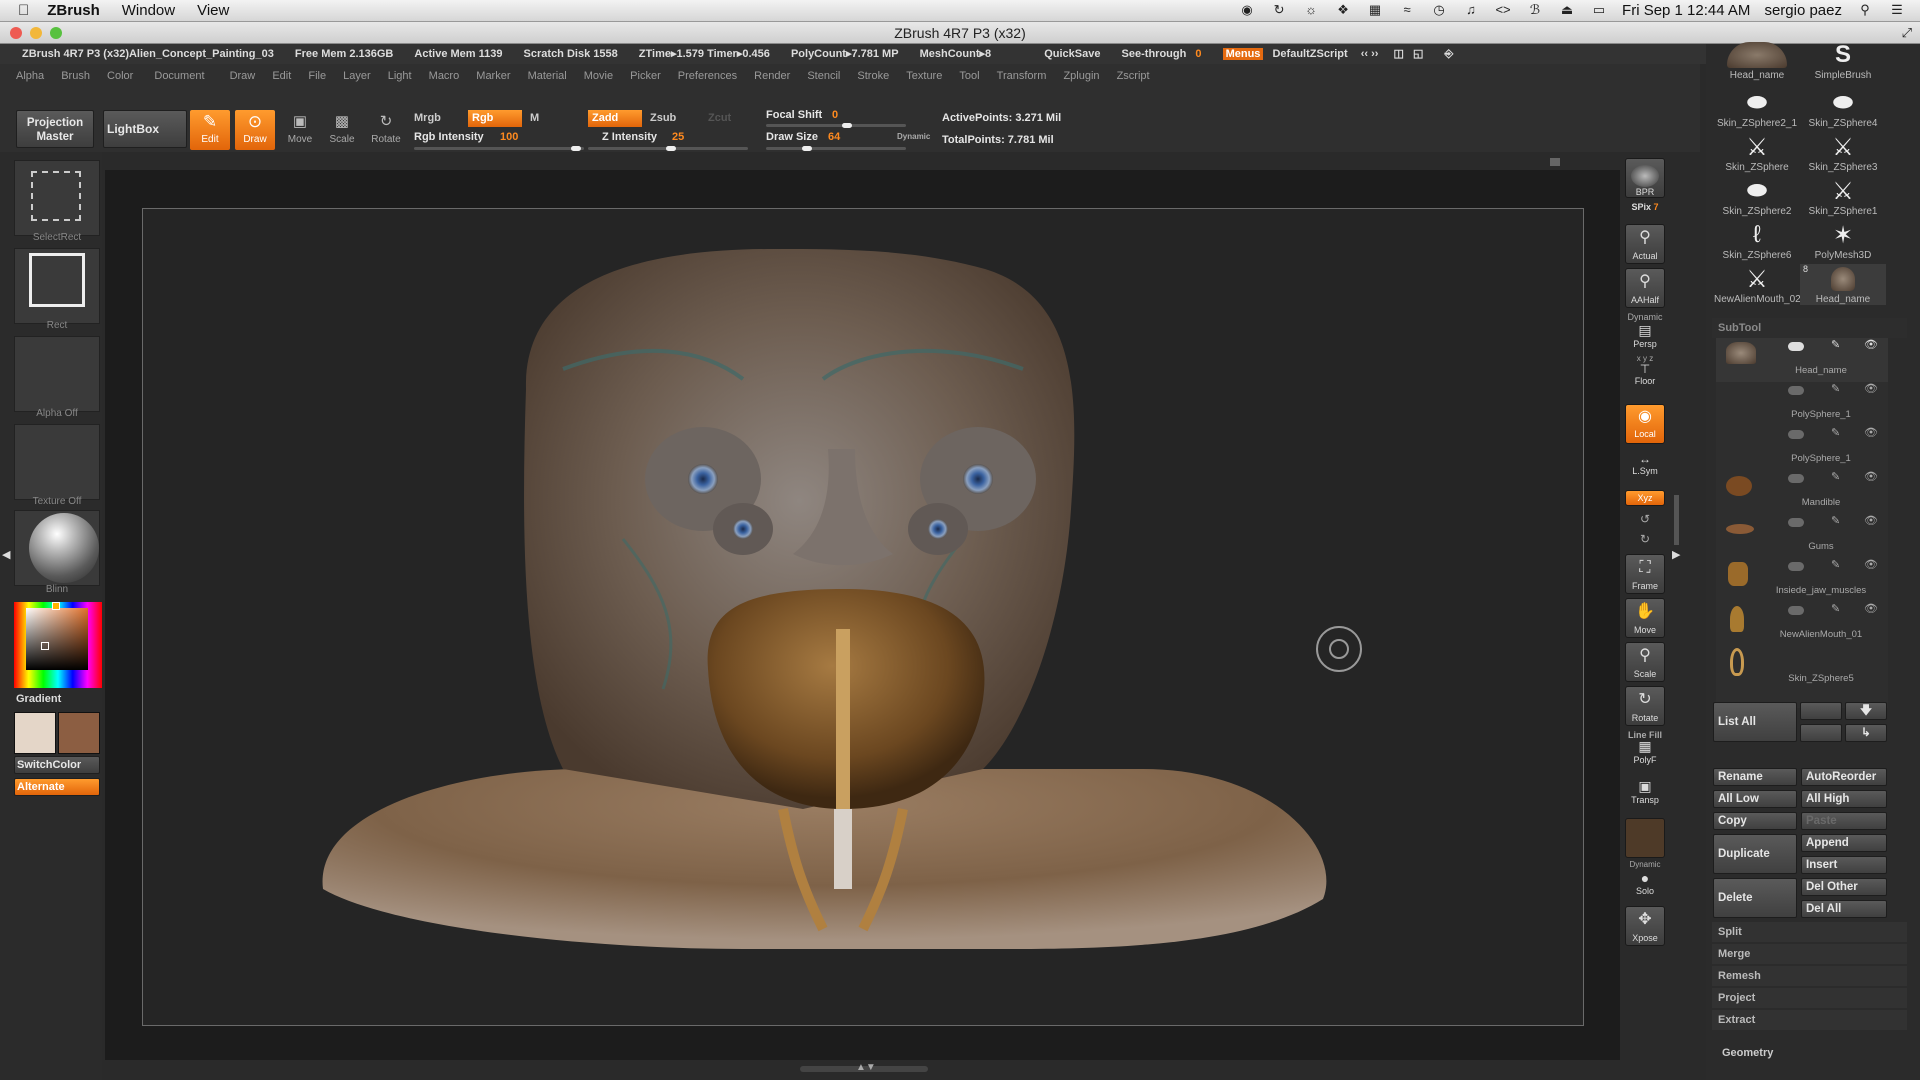 The height and width of the screenshot is (1080, 1920). Describe the element at coordinates (1399, 54) in the screenshot. I see `layout-icon: ◫` at that location.